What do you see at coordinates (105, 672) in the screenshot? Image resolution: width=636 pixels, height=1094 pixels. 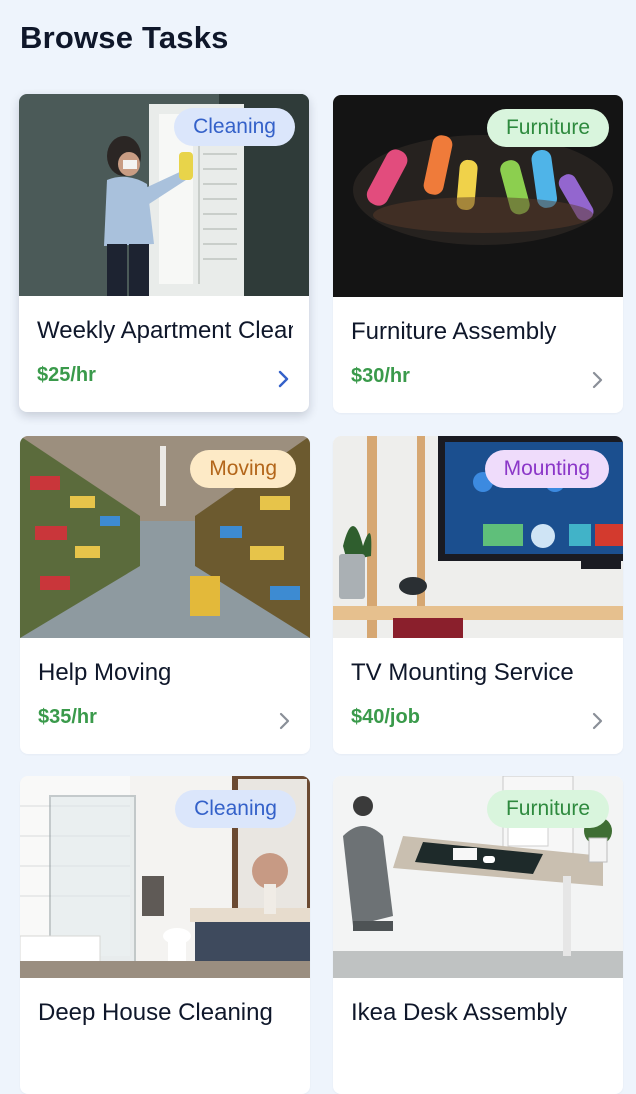 I see `task-title: Help Moving` at bounding box center [105, 672].